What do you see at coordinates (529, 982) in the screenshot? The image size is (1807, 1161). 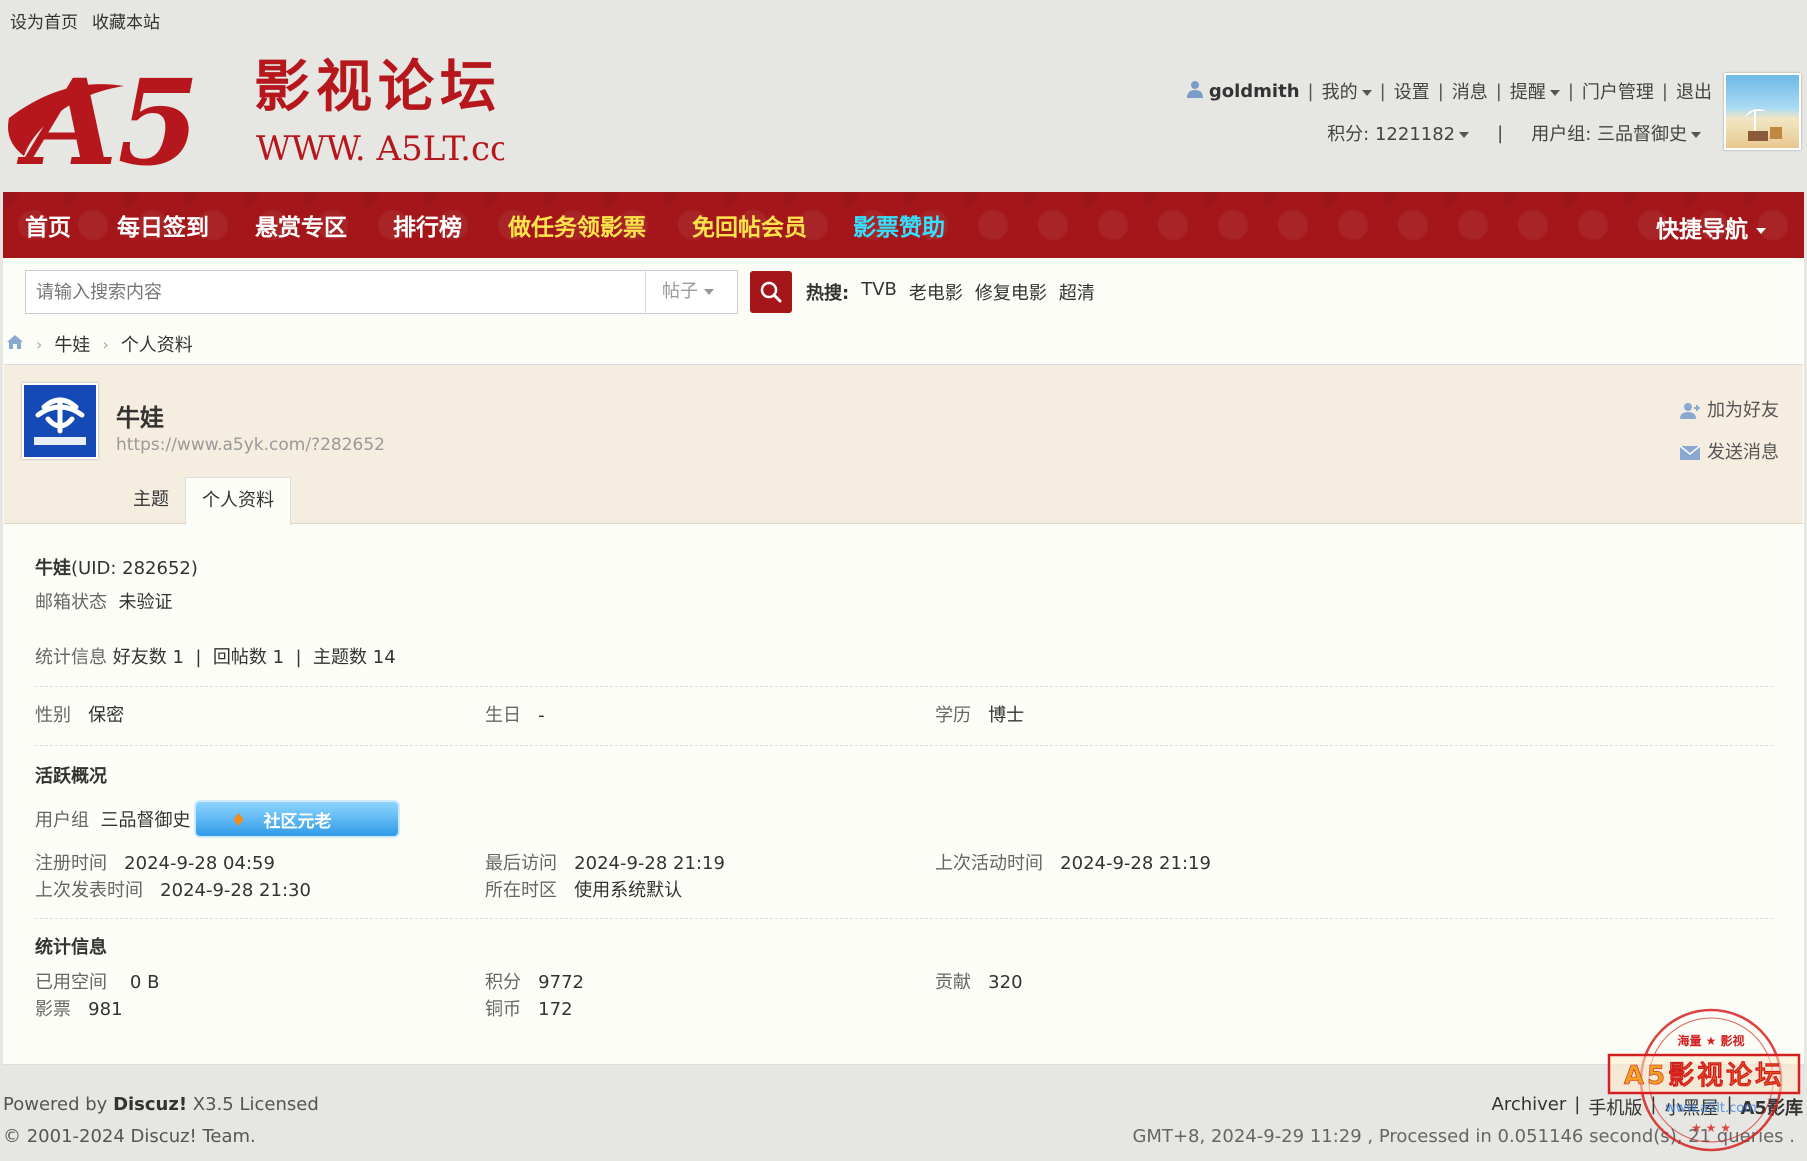 I see `stats-row-1: 已用空间 0 B 积分 9772 贡献 320` at bounding box center [529, 982].